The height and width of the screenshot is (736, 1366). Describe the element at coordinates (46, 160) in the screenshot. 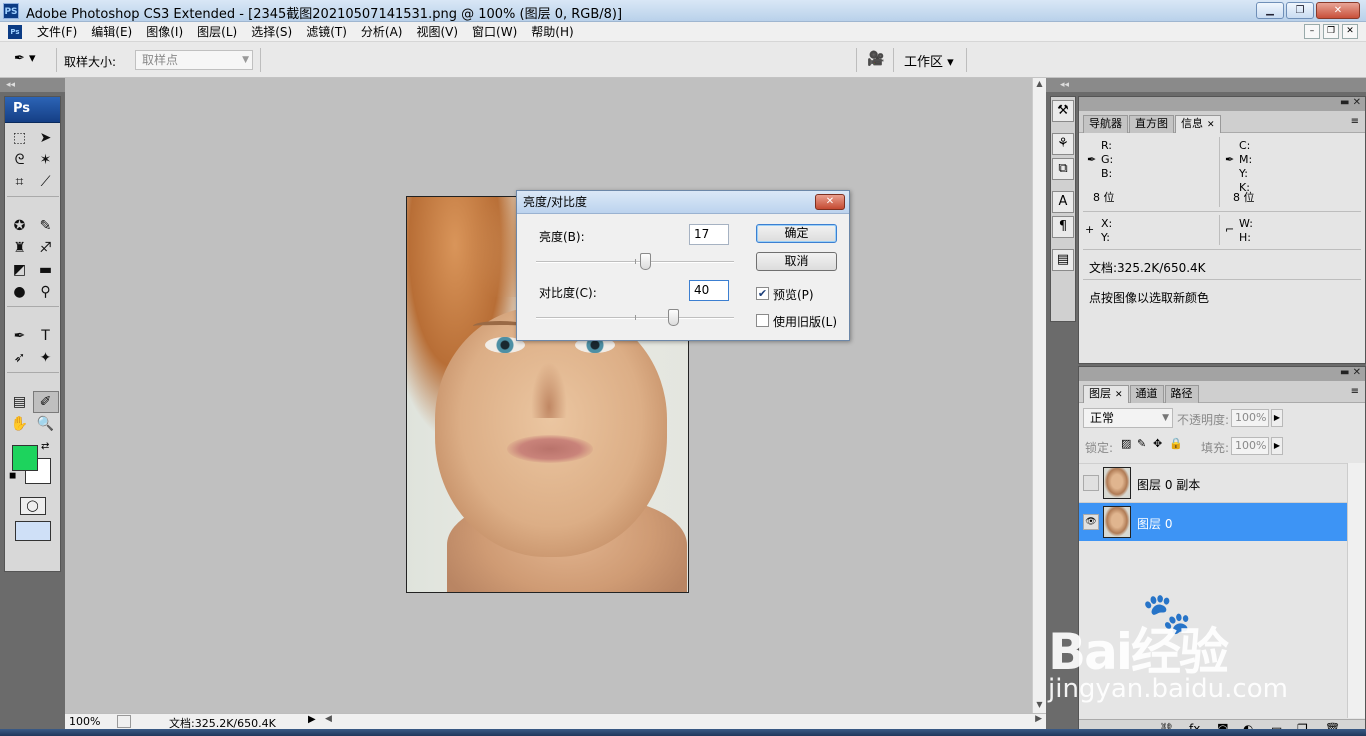

I see `magic-wand-icon: ✶` at that location.